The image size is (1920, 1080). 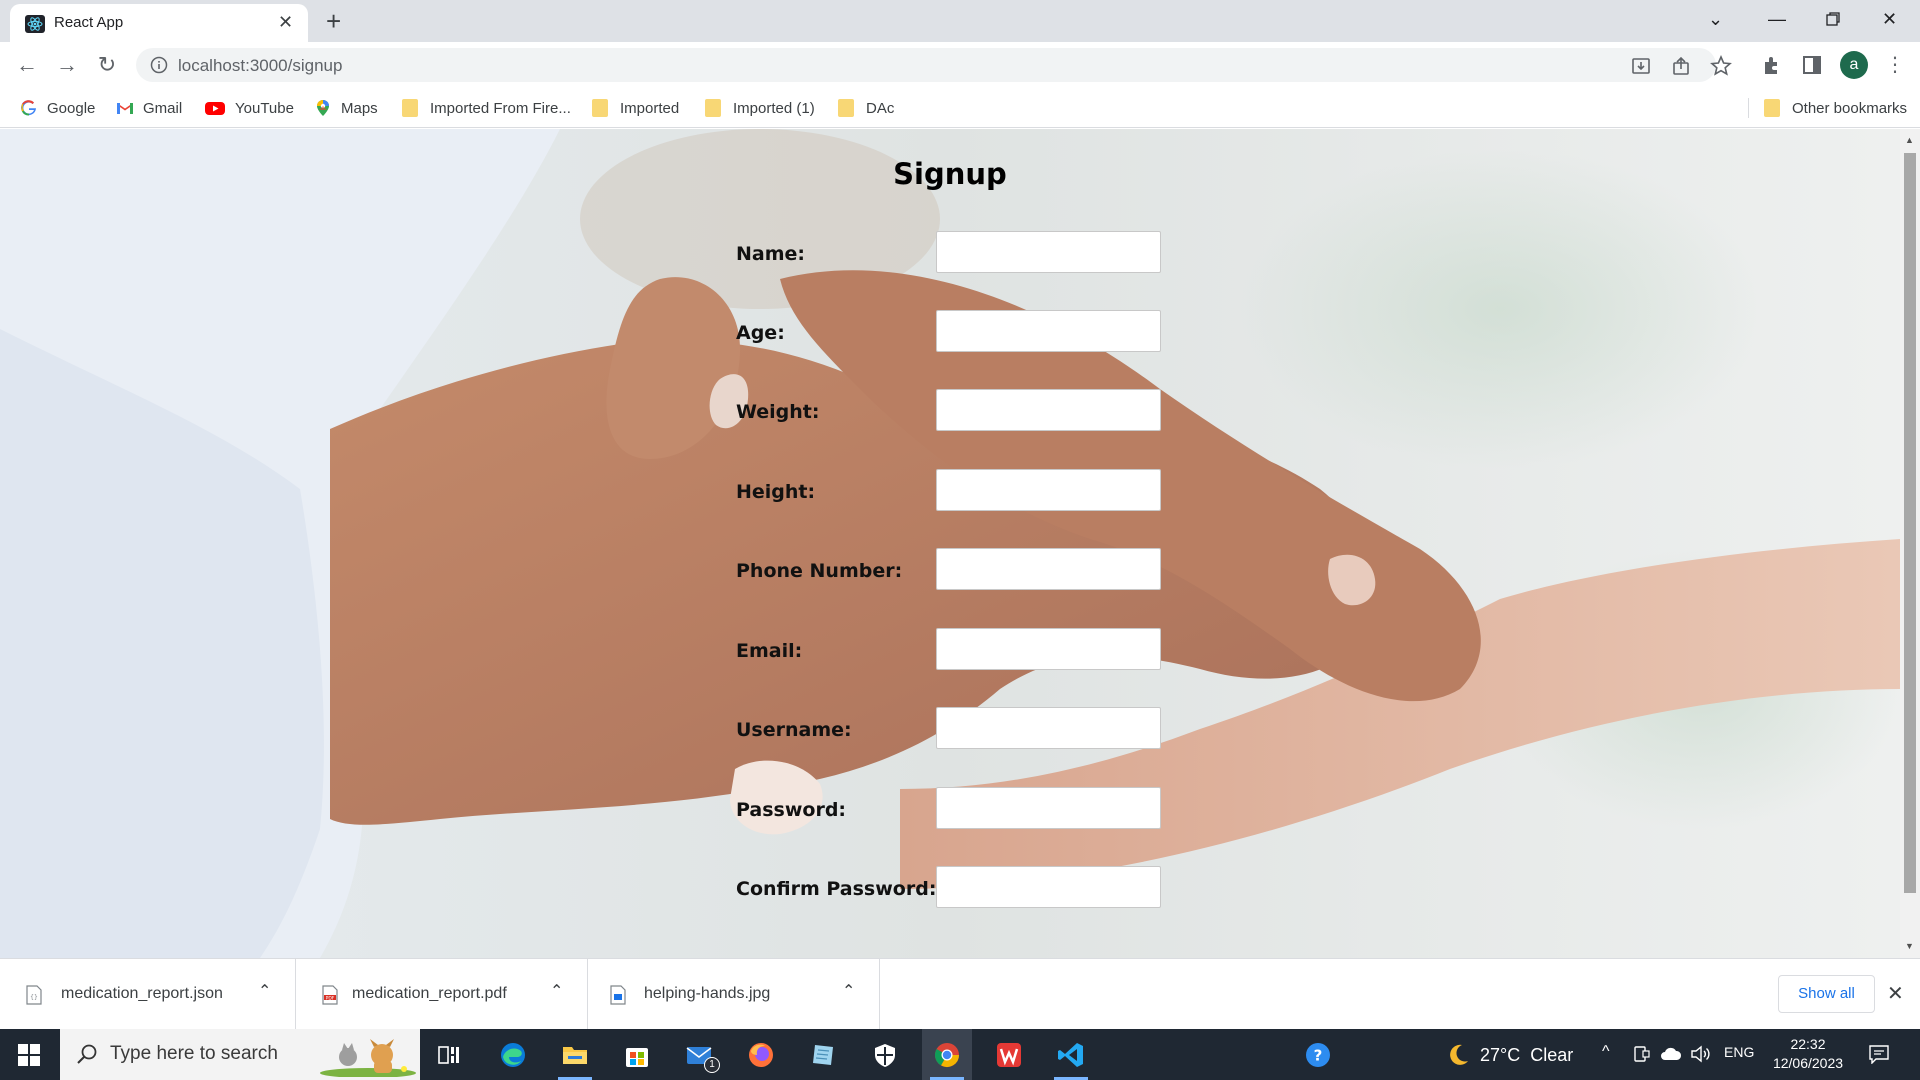 What do you see at coordinates (1854, 65) in the screenshot?
I see `profile-avatar: a` at bounding box center [1854, 65].